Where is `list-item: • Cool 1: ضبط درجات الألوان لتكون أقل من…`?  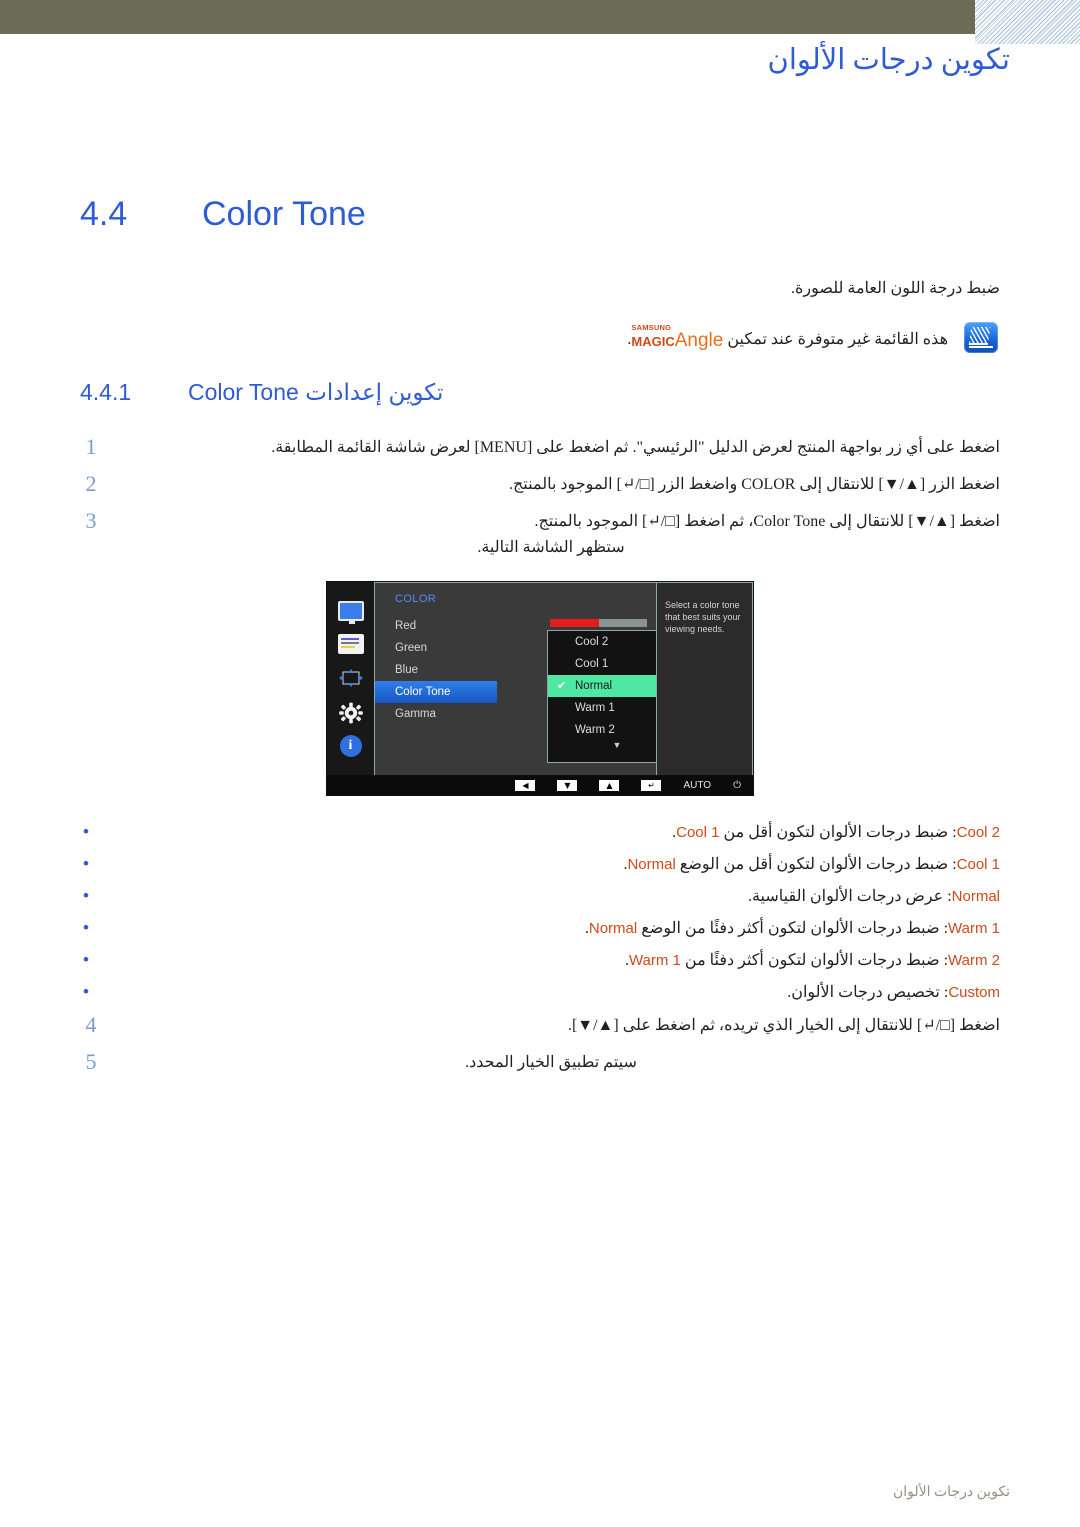 list-item: • Cool 1: ضبط درجات الألوان لتكون أقل من… is located at coordinates (540, 865).